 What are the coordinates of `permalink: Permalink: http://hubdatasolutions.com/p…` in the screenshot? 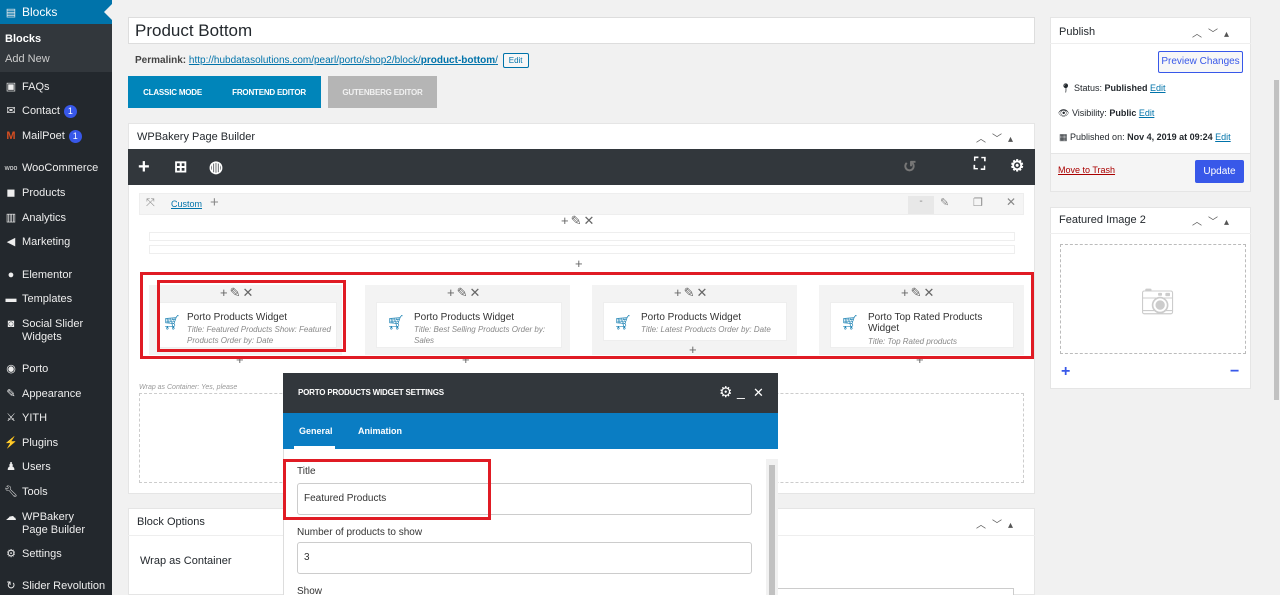 It's located at (332, 60).